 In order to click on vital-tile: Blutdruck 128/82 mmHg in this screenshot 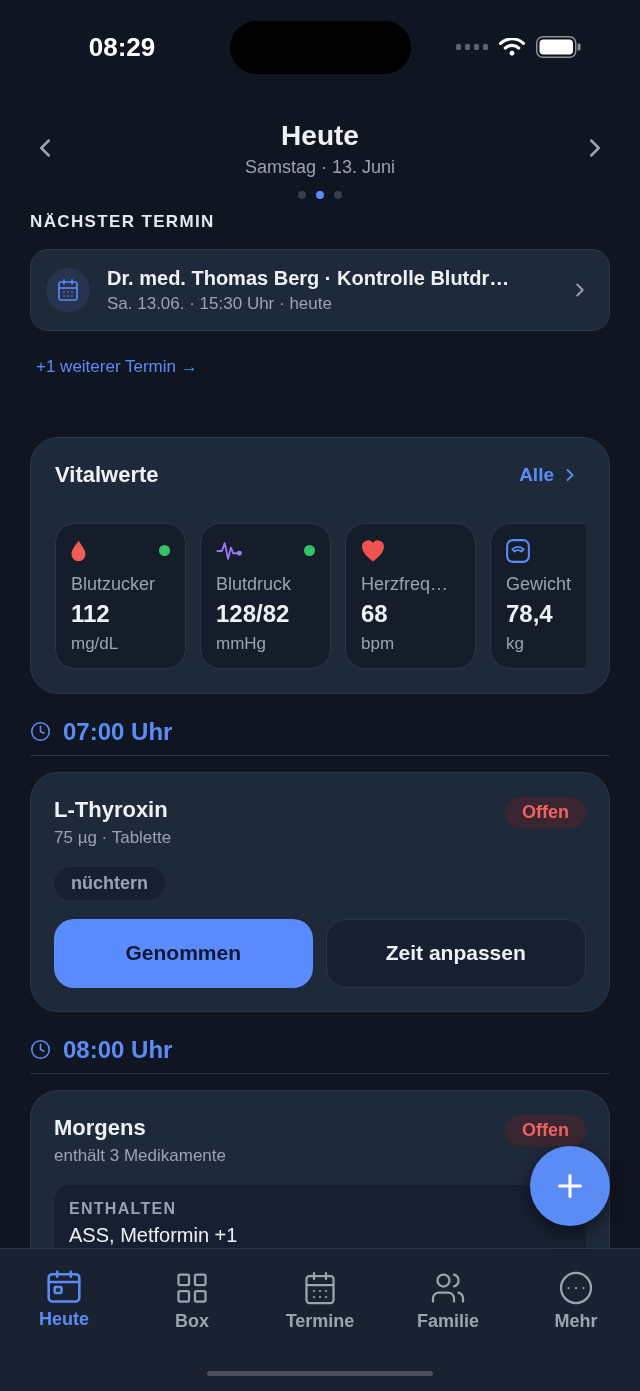, I will do `click(265, 595)`.